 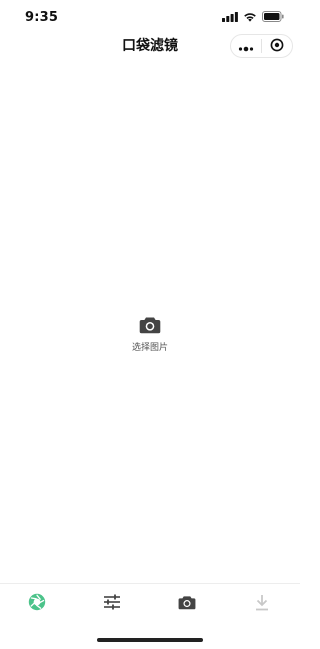 What do you see at coordinates (150, 640) in the screenshot?
I see `home-indicator` at bounding box center [150, 640].